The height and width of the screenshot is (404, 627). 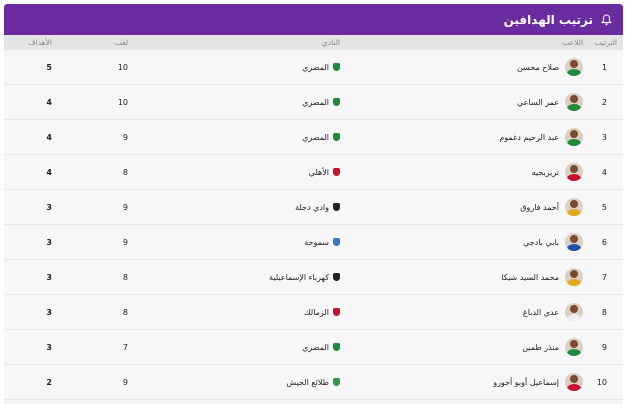 I want to click on table-row: 10 إسماعيل أوبو أجورو طلائع الجيش 9 2, so click(x=313, y=382).